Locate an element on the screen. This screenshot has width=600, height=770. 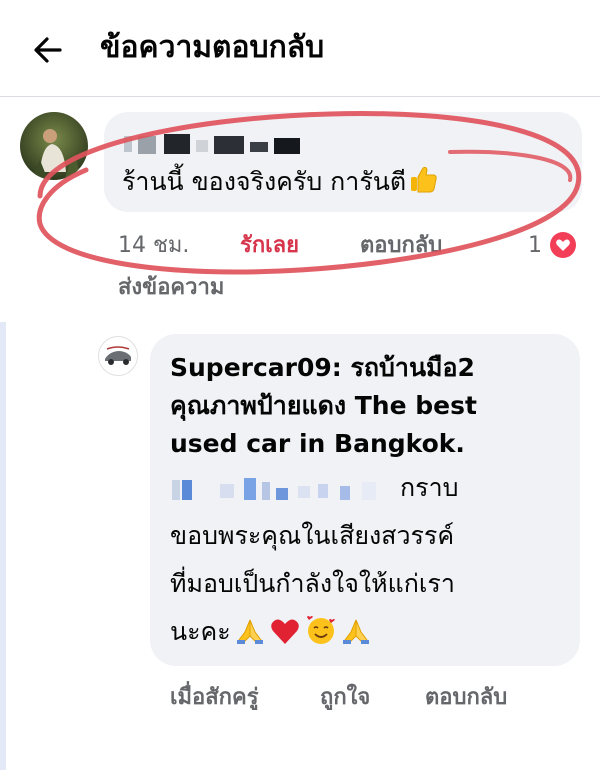
commenter-avatar is located at coordinates (54, 146).